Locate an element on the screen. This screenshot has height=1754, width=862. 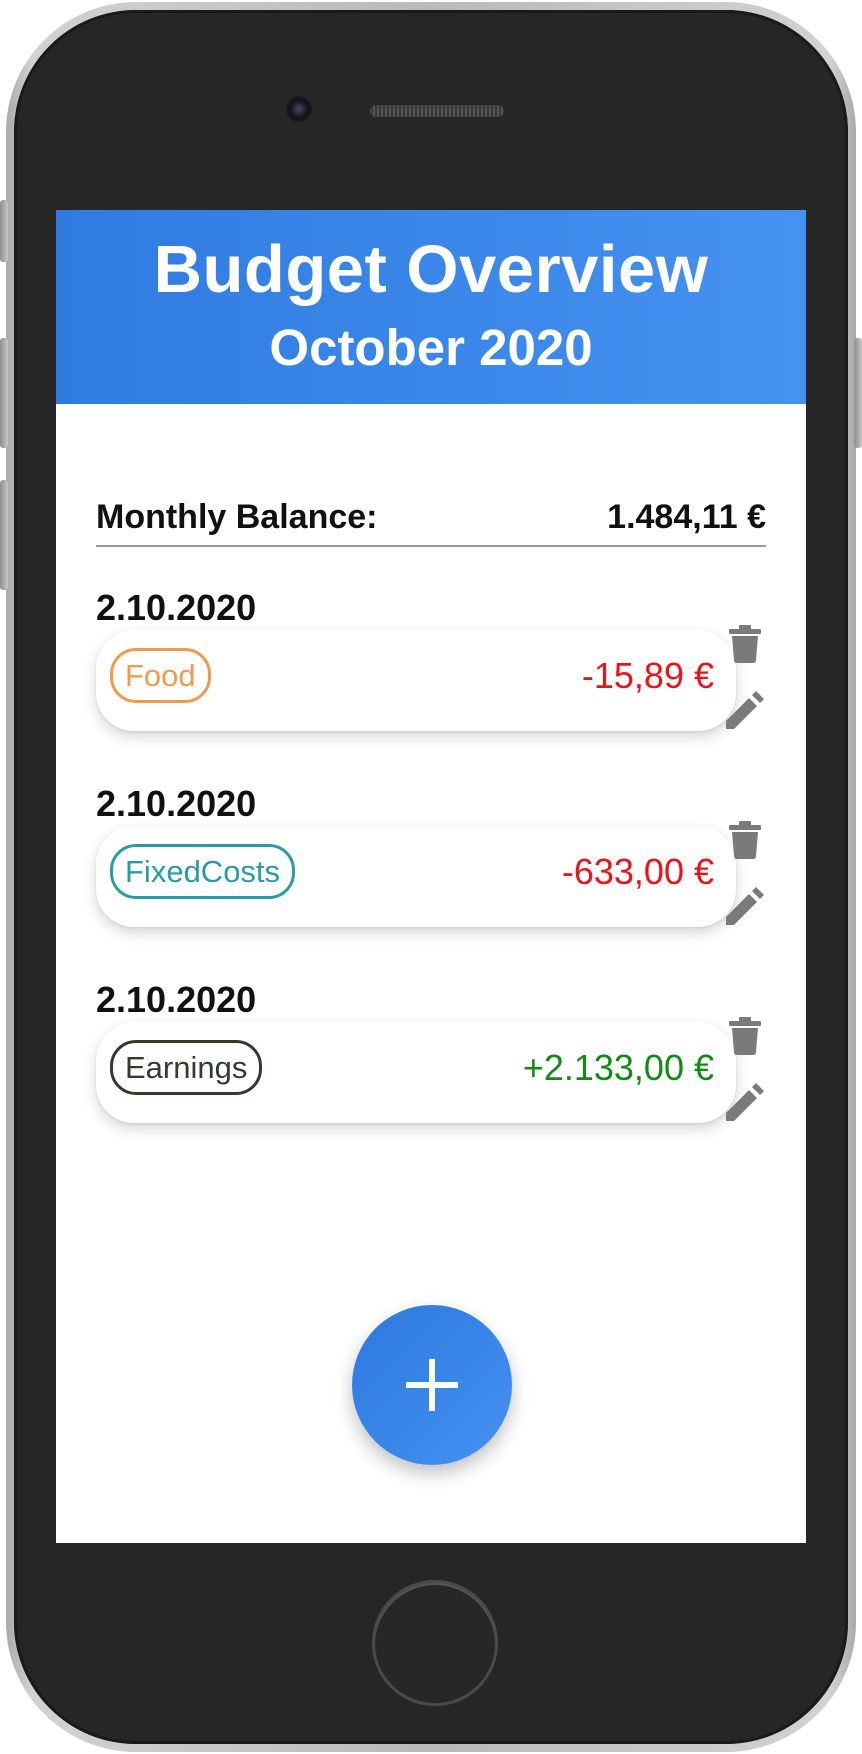
power-button is located at coordinates (858, 393).